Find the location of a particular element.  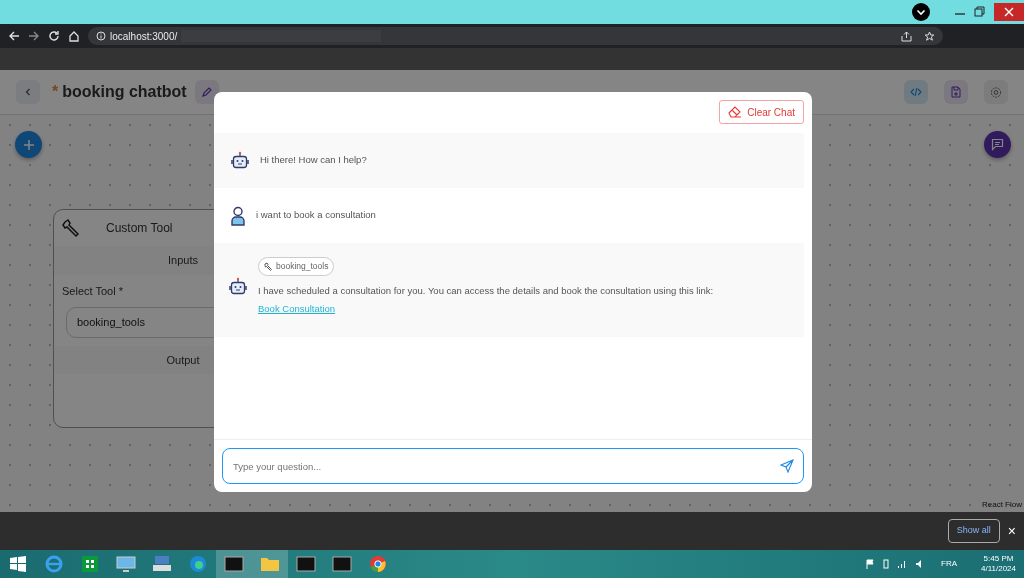

code-icon is located at coordinates (916, 92).